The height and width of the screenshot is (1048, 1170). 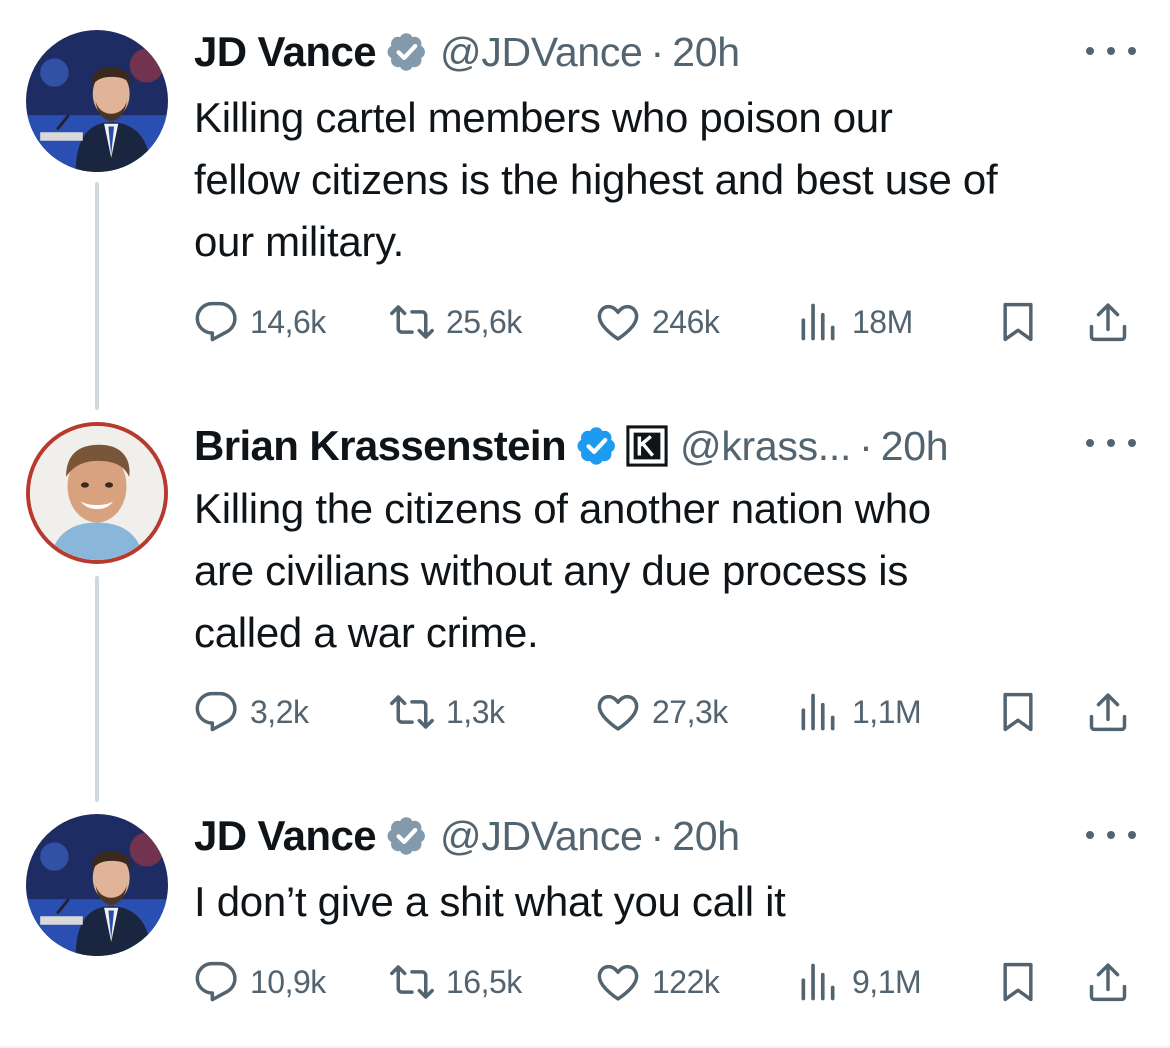 I want to click on repost-button: 1,3k, so click(x=447, y=712).